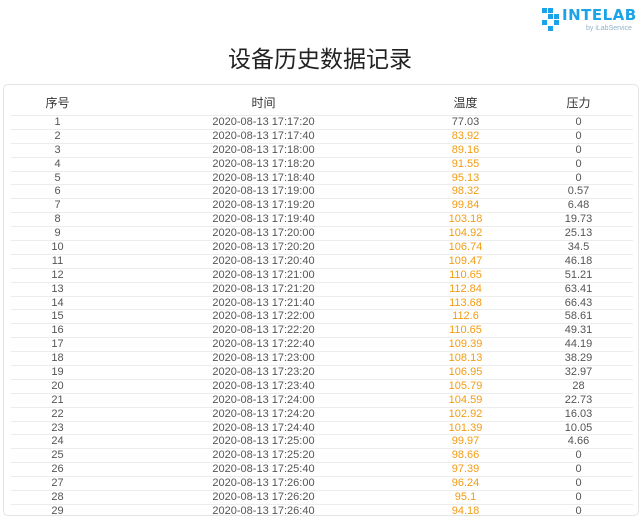  I want to click on cell-time: 2020-08-13 17:26:40, so click(263, 510).